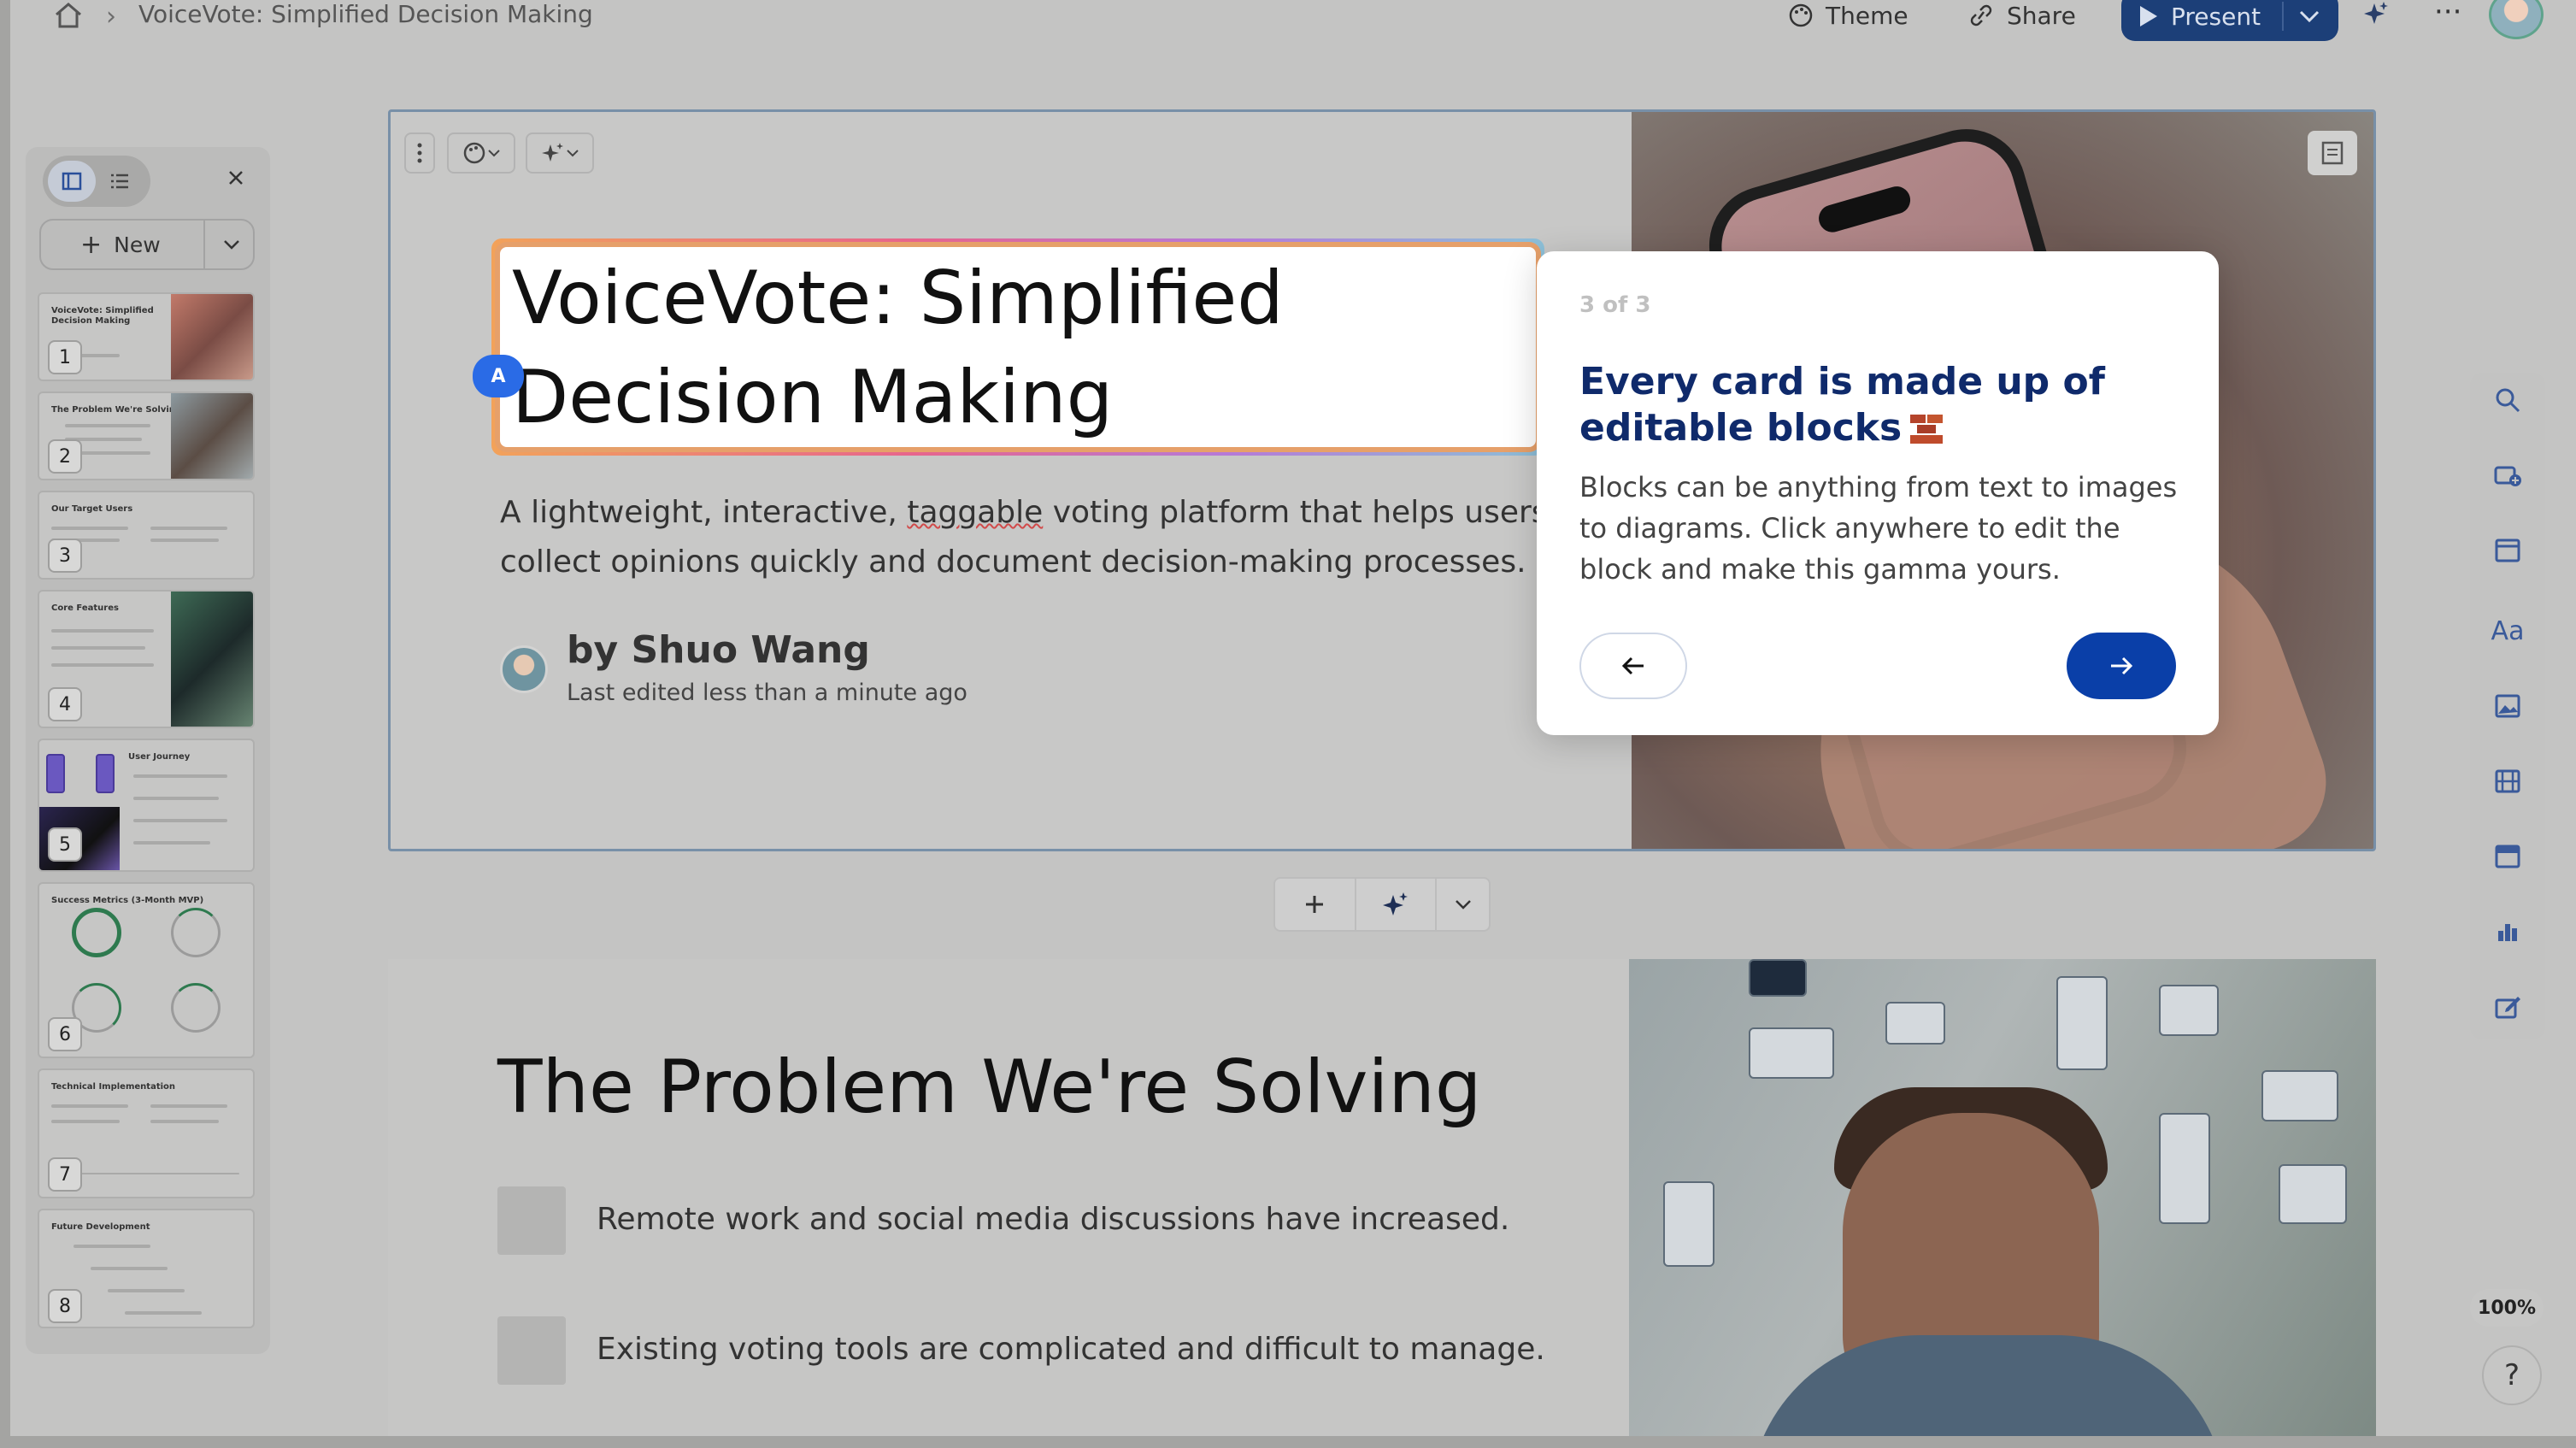 Image resolution: width=2576 pixels, height=1448 pixels. Describe the element at coordinates (146, 435) in the screenshot. I see `slide-thumbnail: The Problem We're Solving 2` at that location.